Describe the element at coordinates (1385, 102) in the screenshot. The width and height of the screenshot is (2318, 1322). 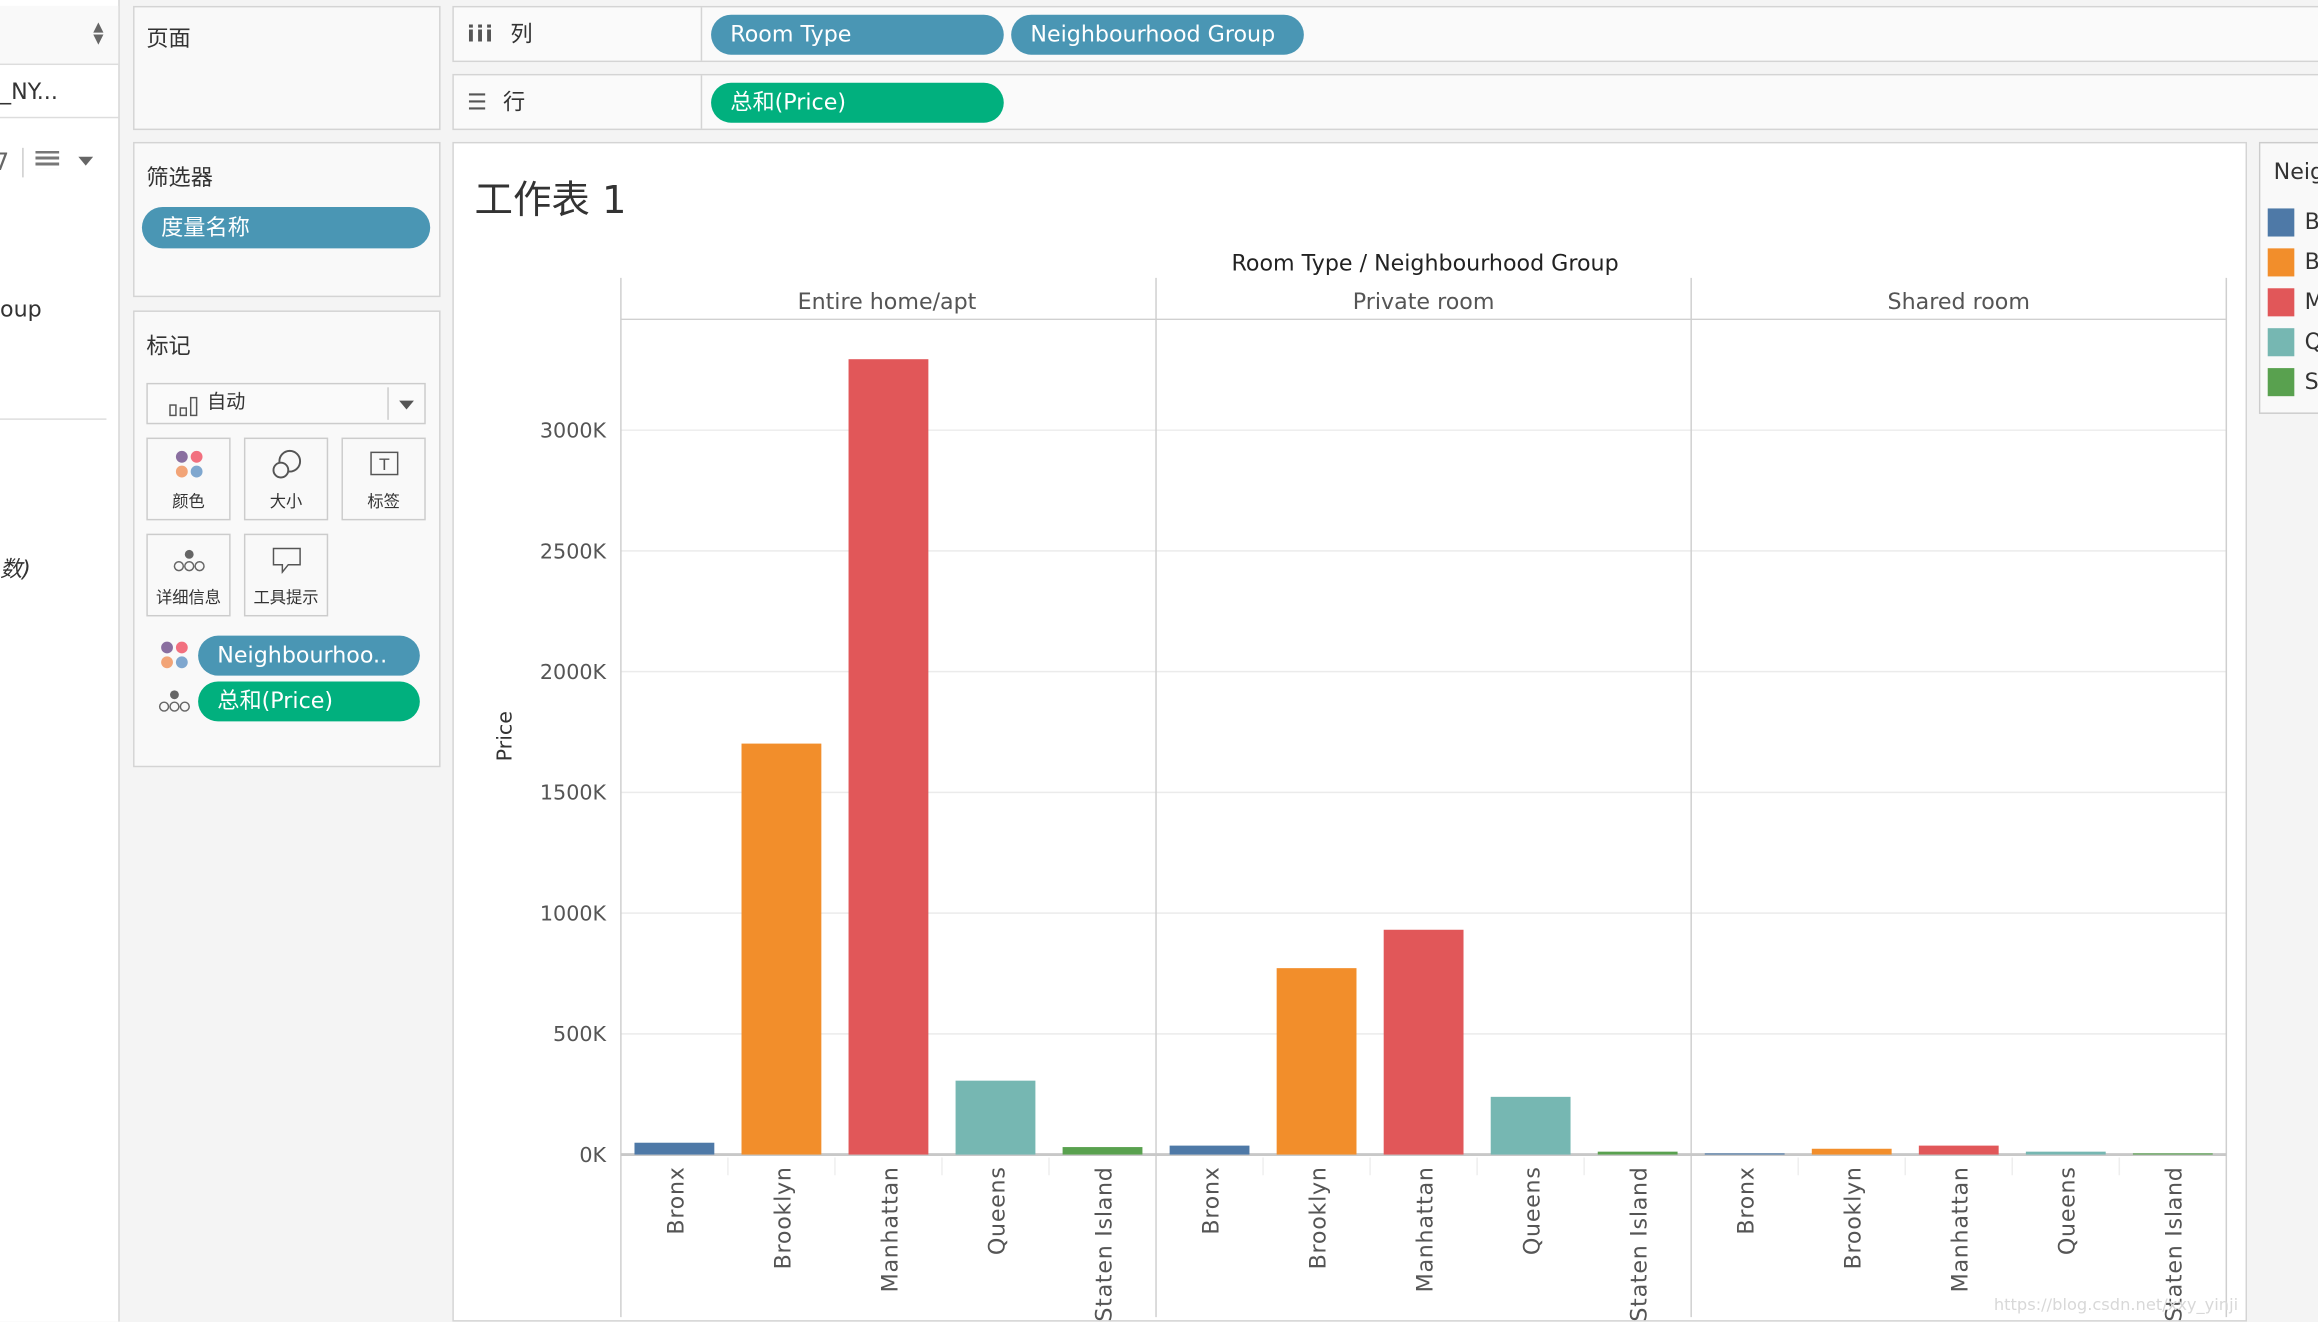
I see `rows-shelf: ☰ 行 总和(Price)` at that location.